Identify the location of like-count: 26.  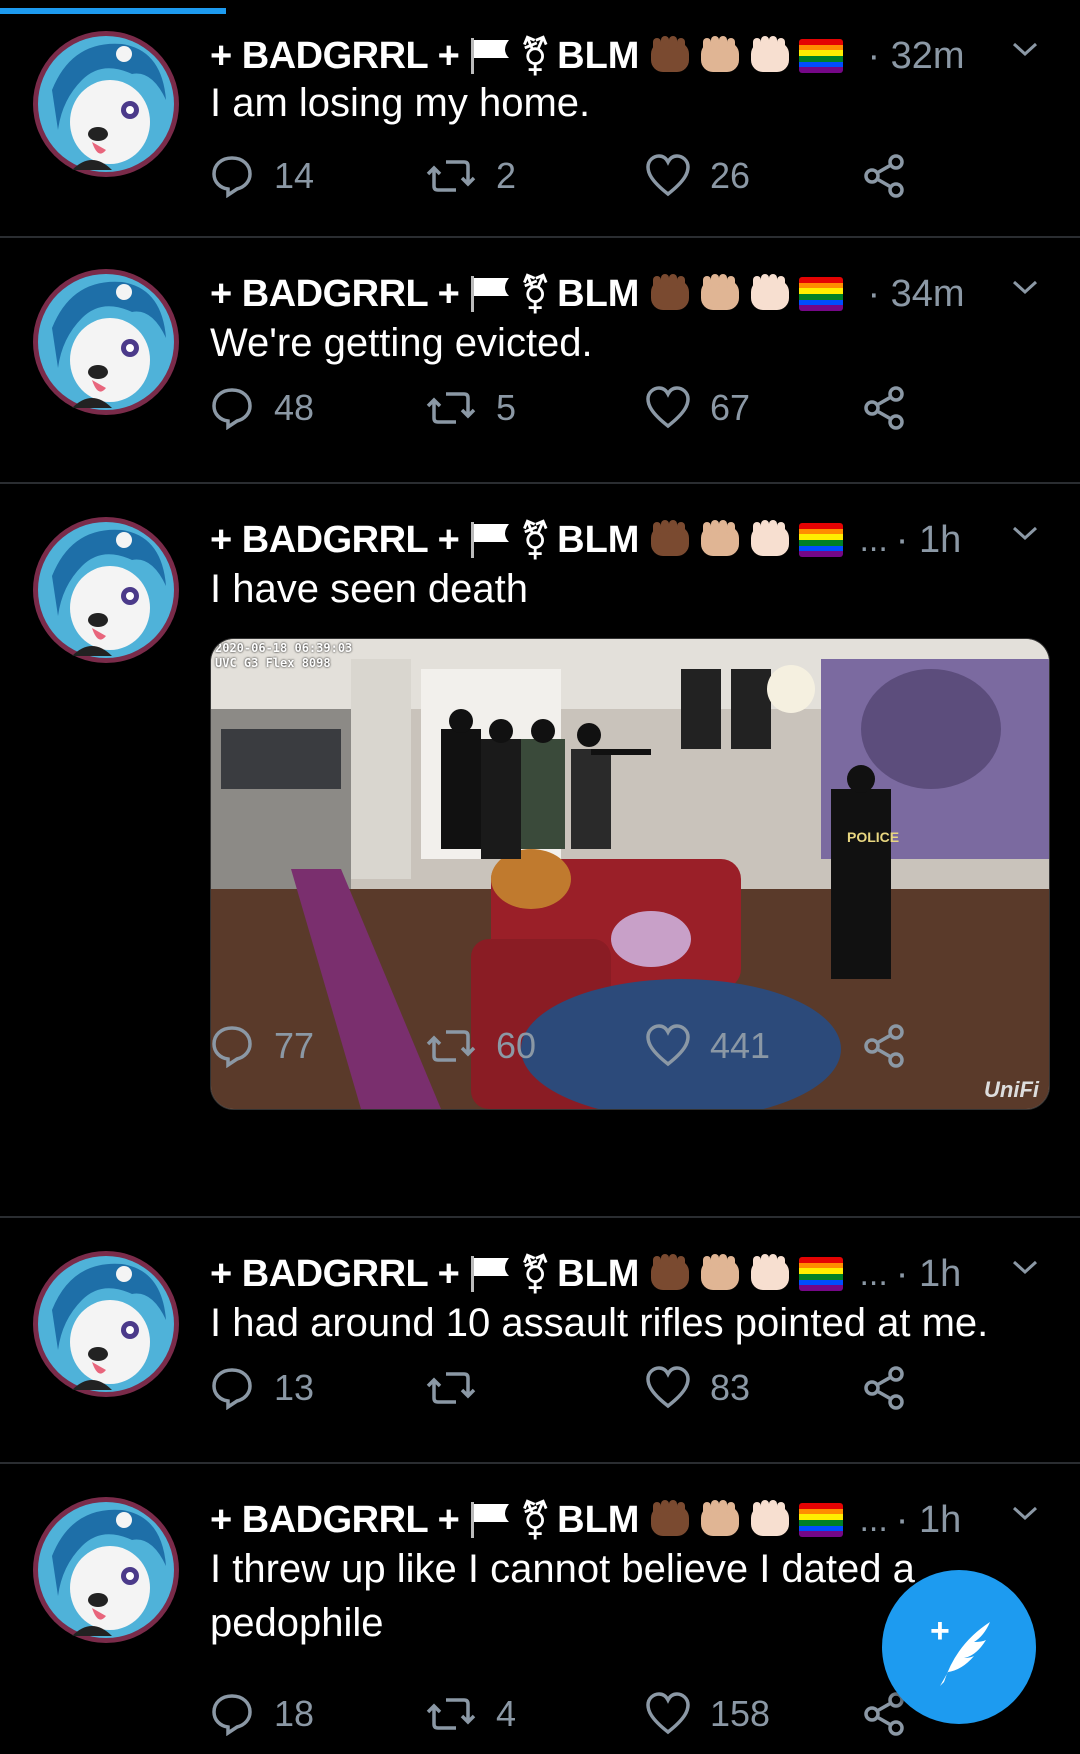
(730, 175).